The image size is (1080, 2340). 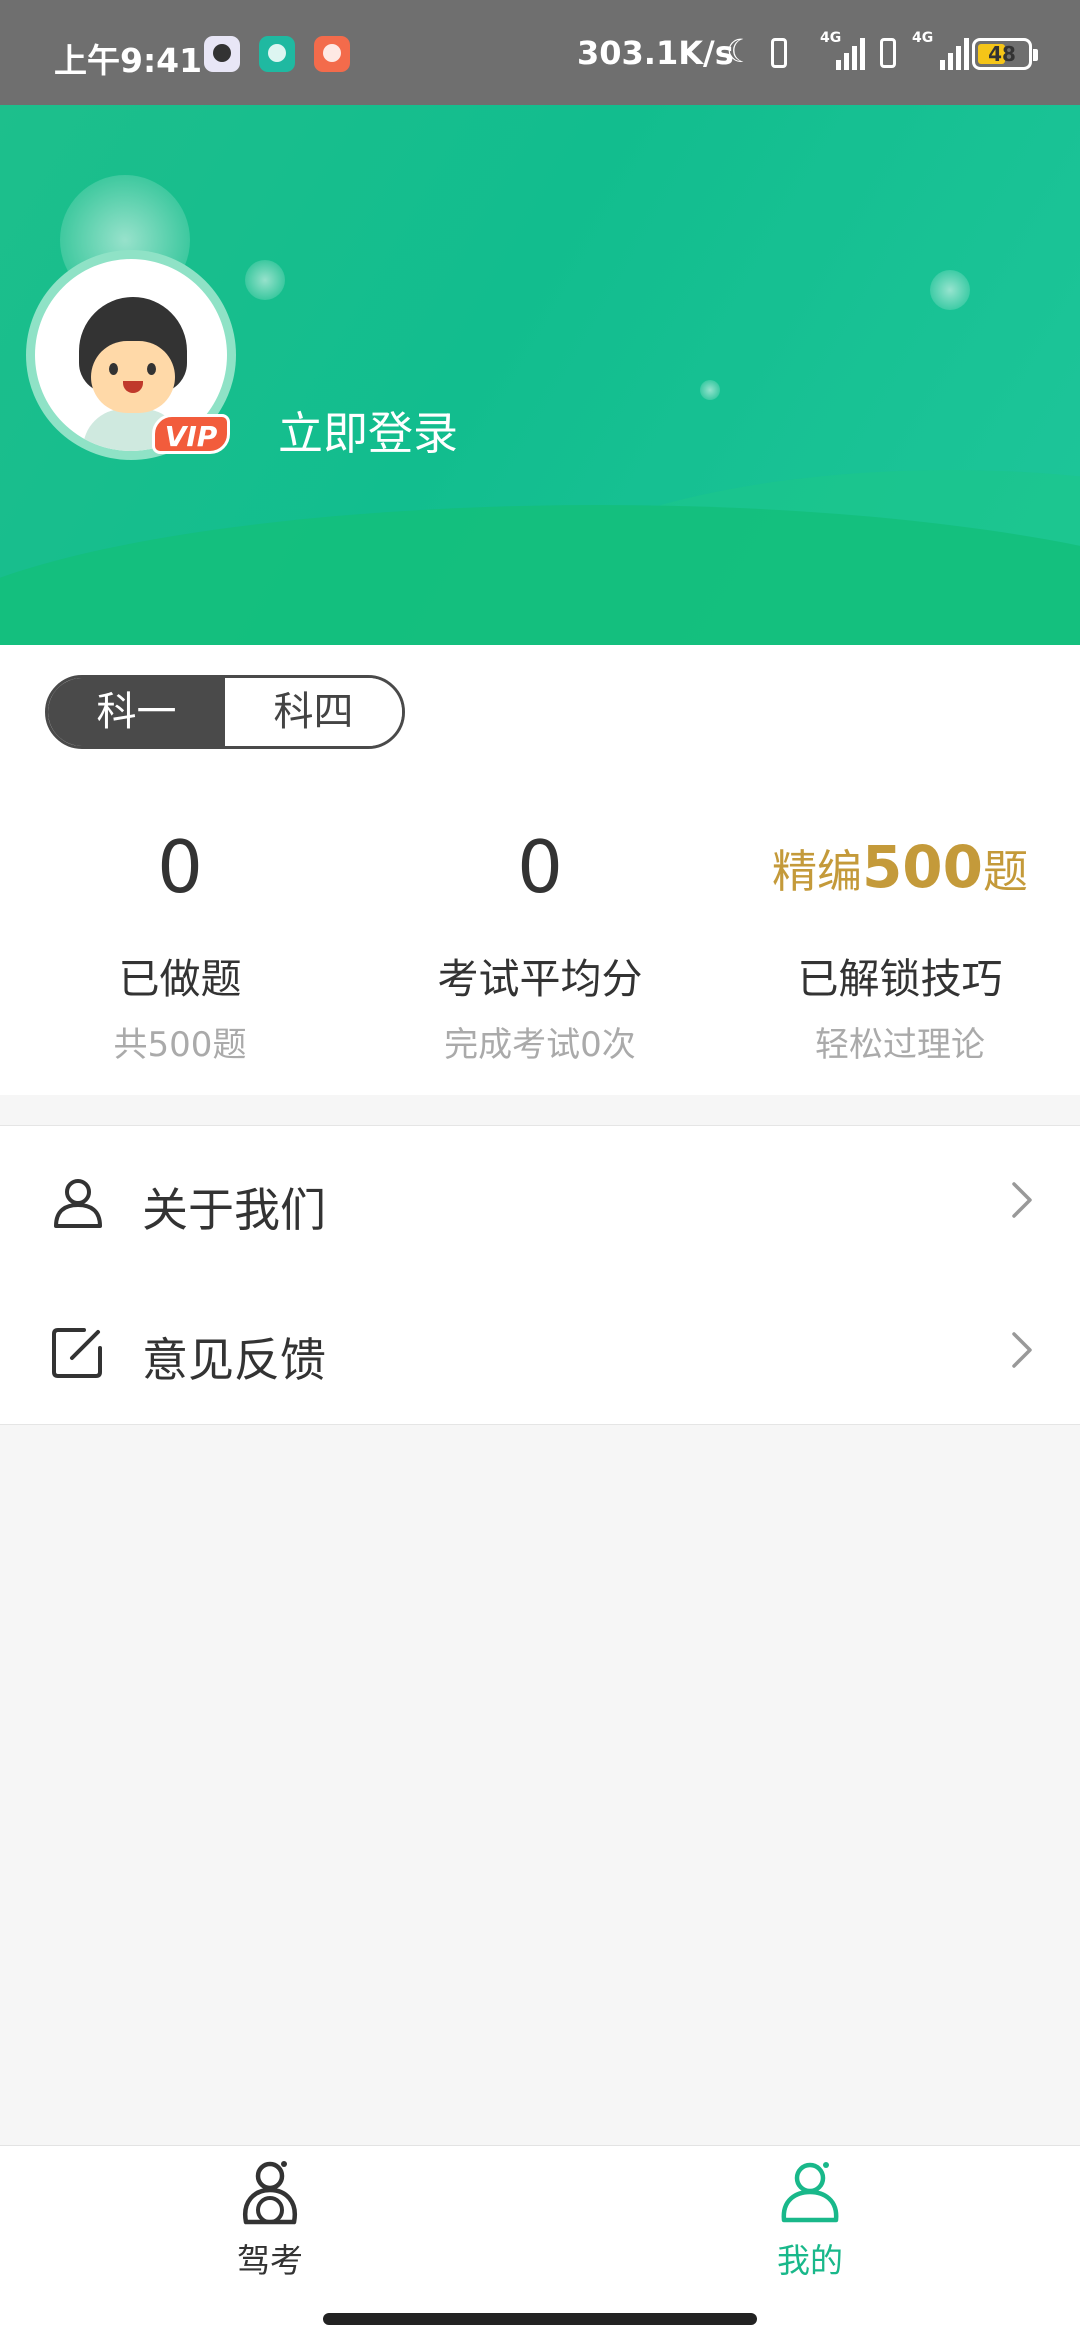 What do you see at coordinates (222, 54) in the screenshot?
I see `qq-icon` at bounding box center [222, 54].